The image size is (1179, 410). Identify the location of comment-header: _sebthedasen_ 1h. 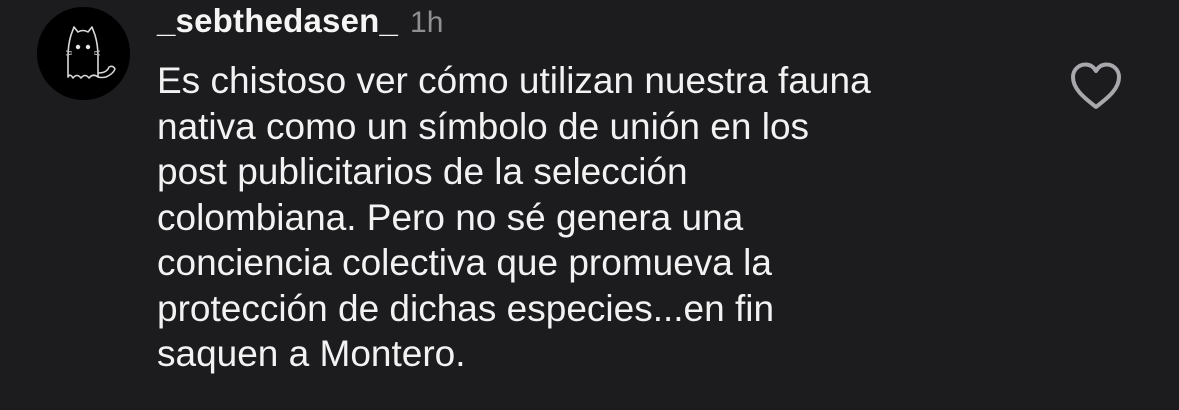
(300, 24).